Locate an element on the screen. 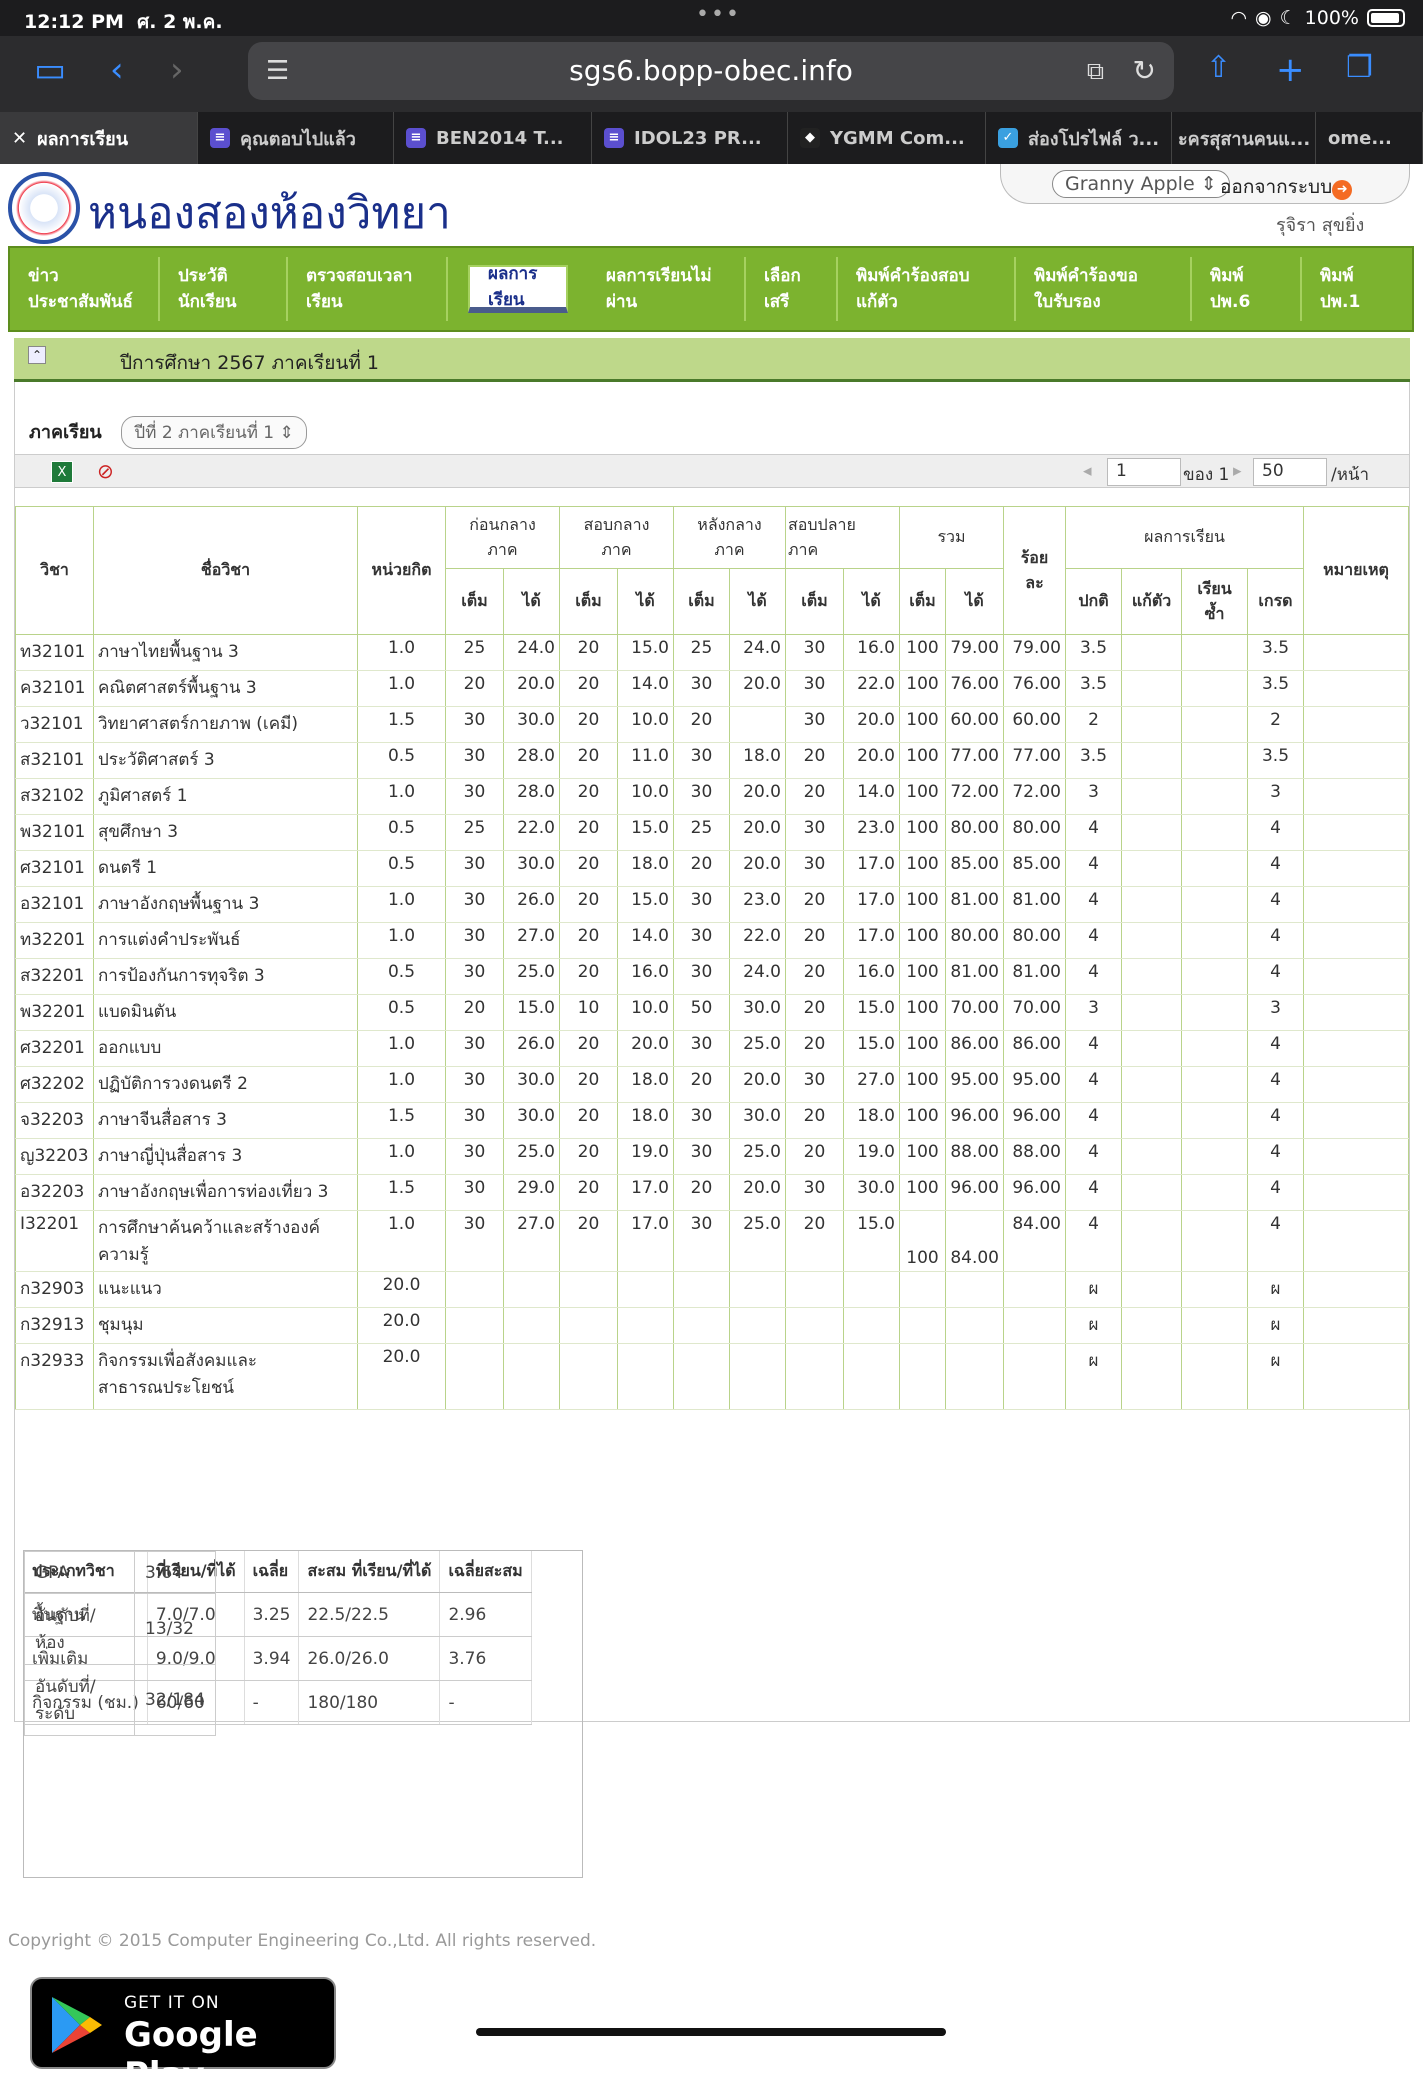  menu-attendance: ตรวจสอบเวลา เรียน is located at coordinates (368, 289).